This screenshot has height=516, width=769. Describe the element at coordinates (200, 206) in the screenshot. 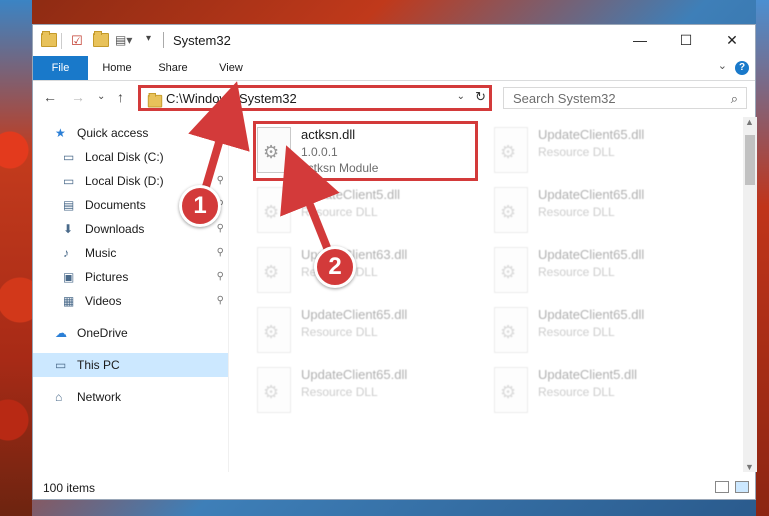

I see `callout-1: 1` at that location.